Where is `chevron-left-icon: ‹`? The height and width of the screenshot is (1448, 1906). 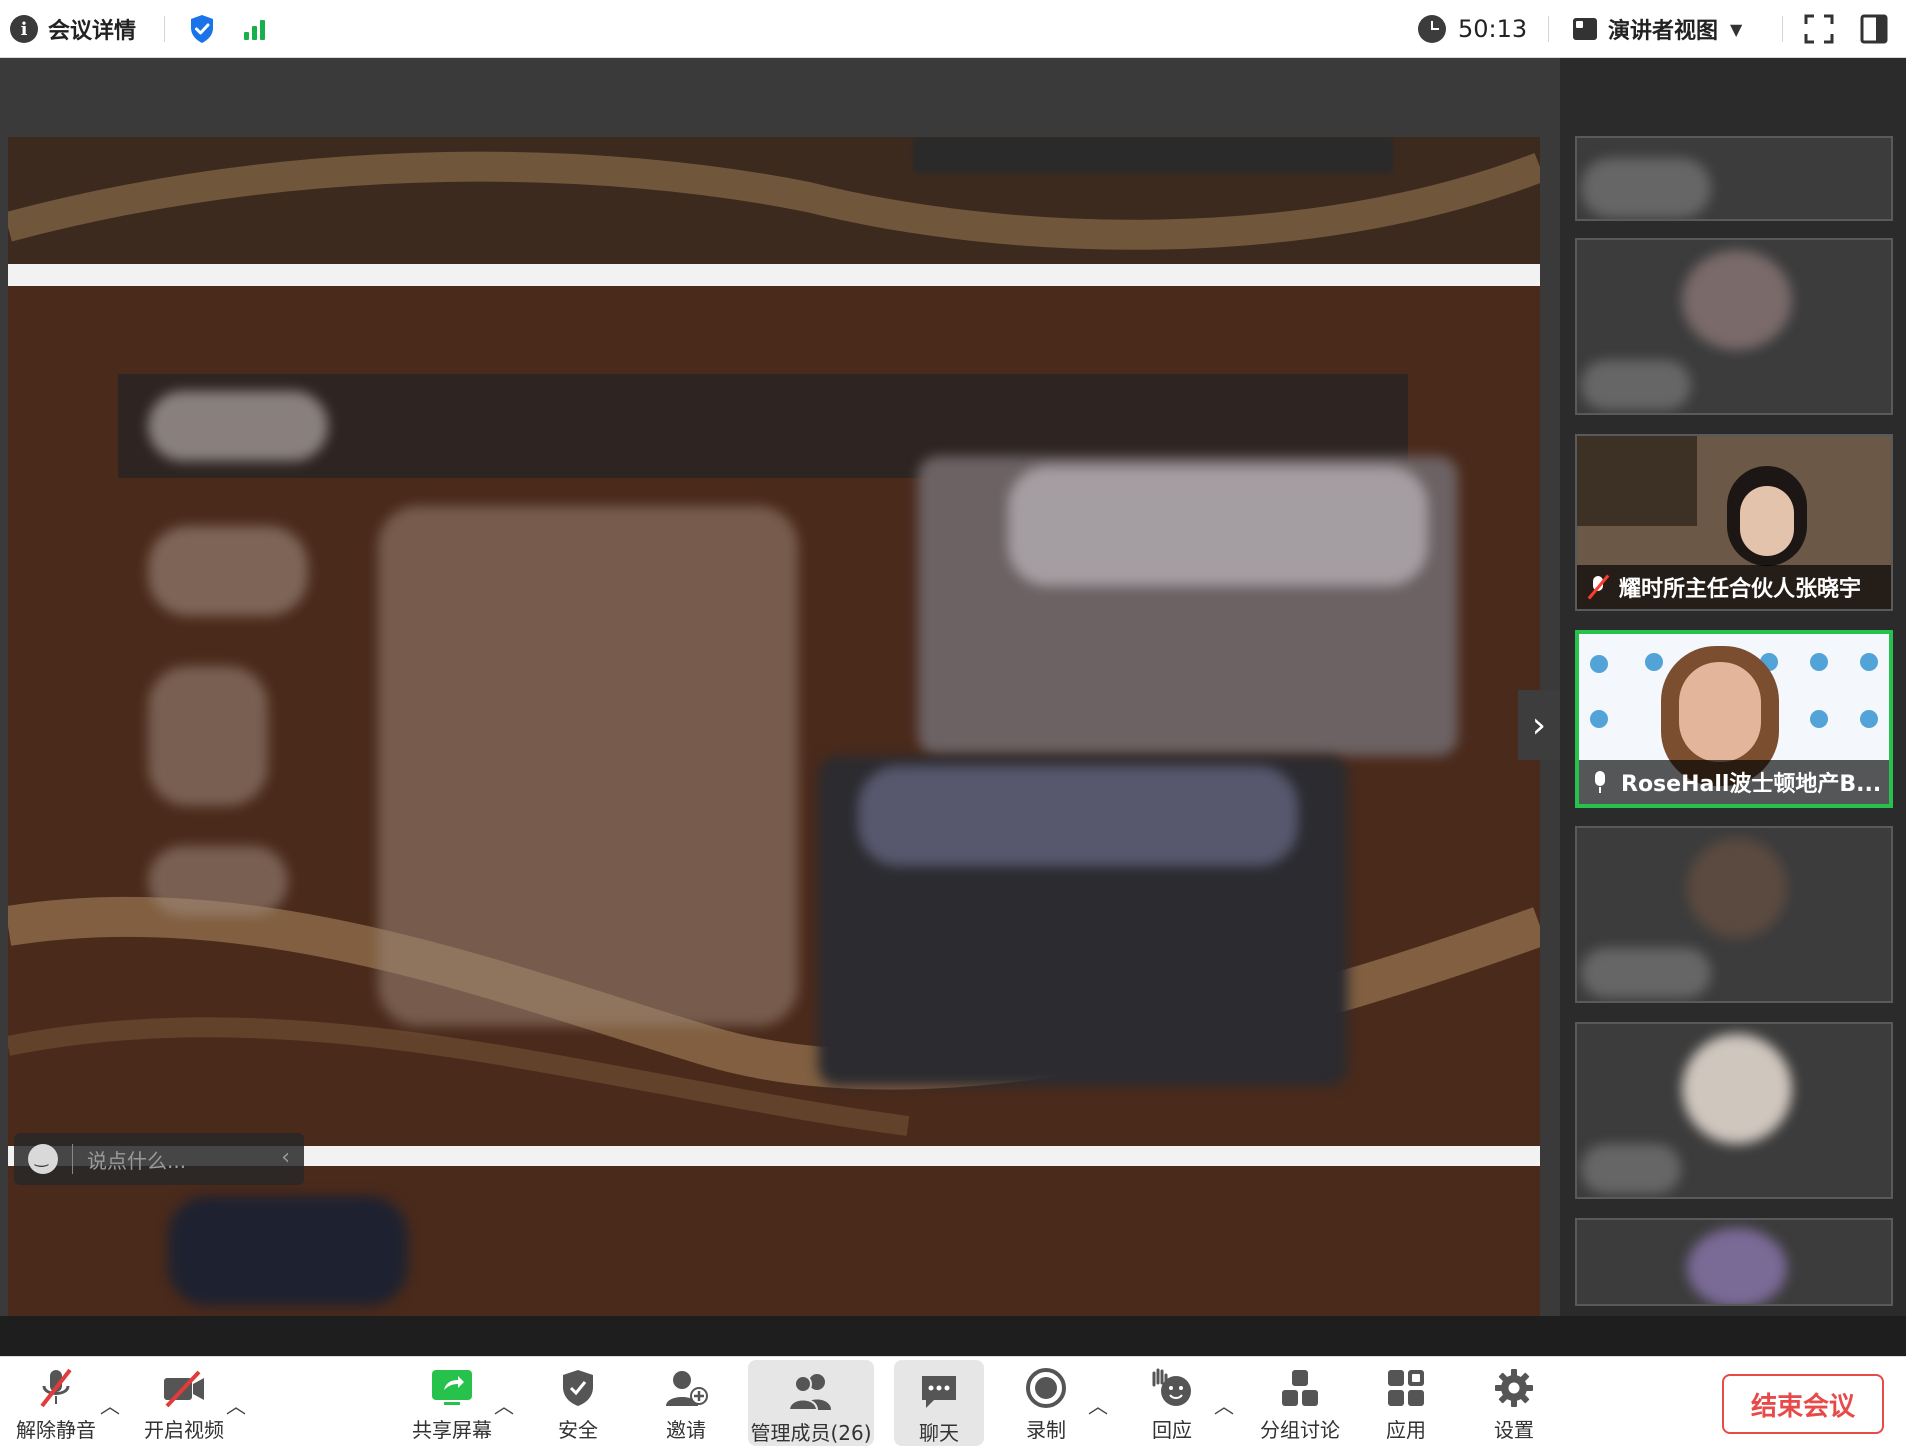
chevron-left-icon: ‹ is located at coordinates (285, 1157).